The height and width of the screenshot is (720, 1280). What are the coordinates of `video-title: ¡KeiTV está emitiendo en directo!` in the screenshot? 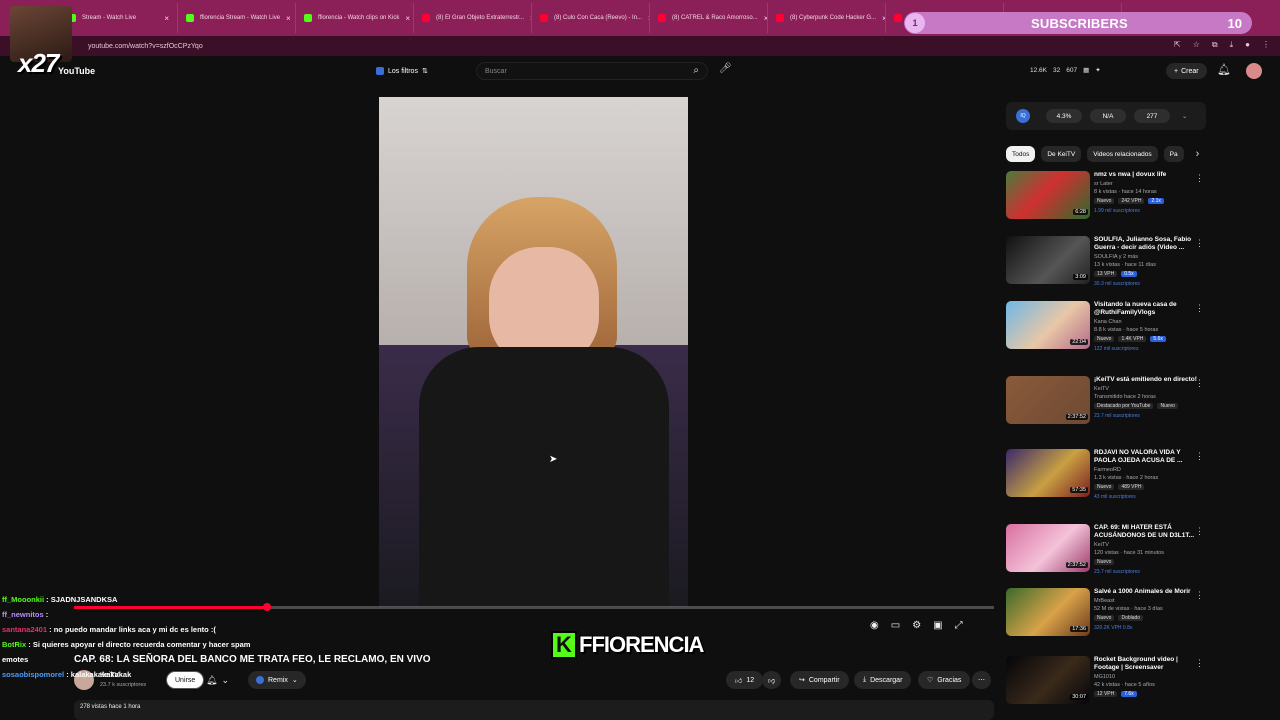 It's located at (1146, 380).